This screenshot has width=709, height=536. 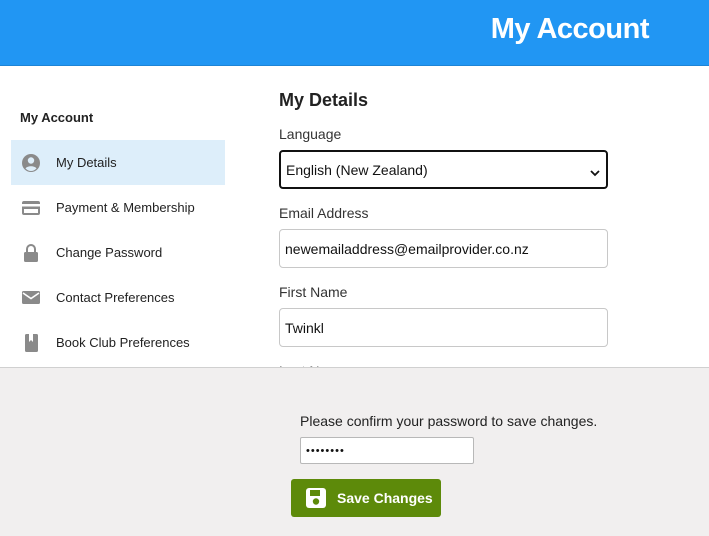 I want to click on sidebar-title: My Account, so click(x=57, y=117).